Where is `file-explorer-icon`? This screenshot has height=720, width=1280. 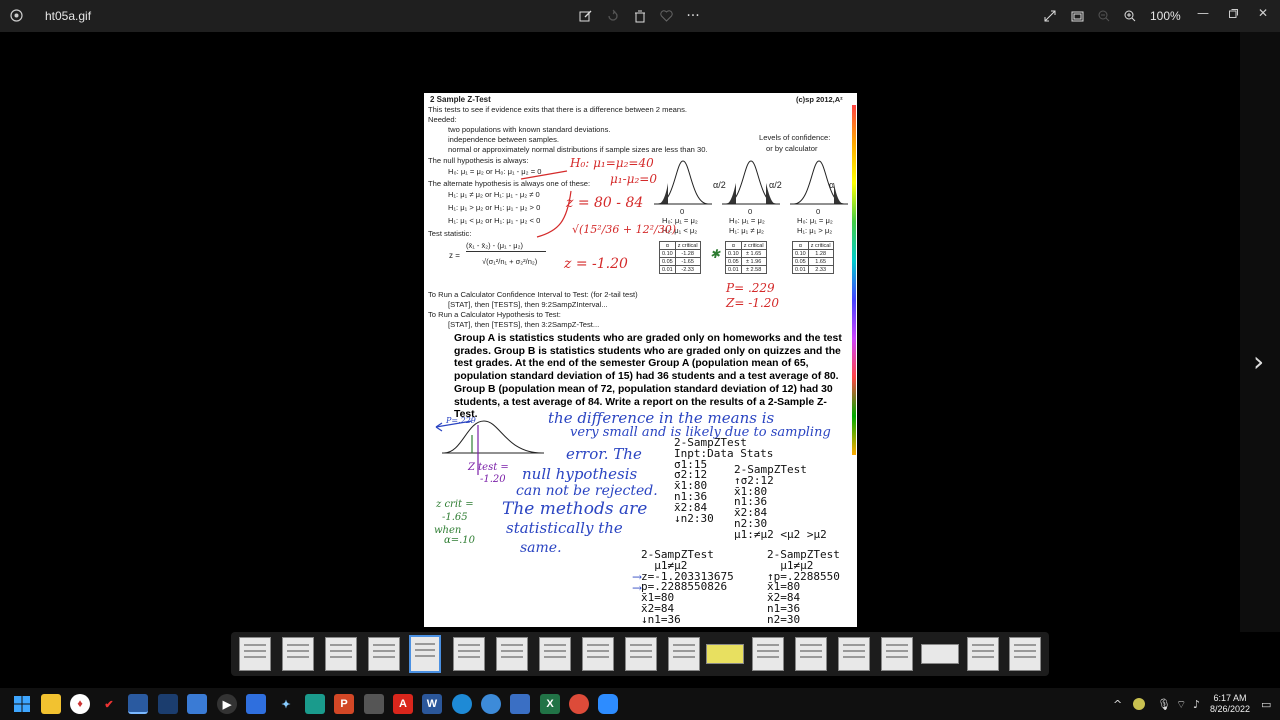 file-explorer-icon is located at coordinates (51, 704).